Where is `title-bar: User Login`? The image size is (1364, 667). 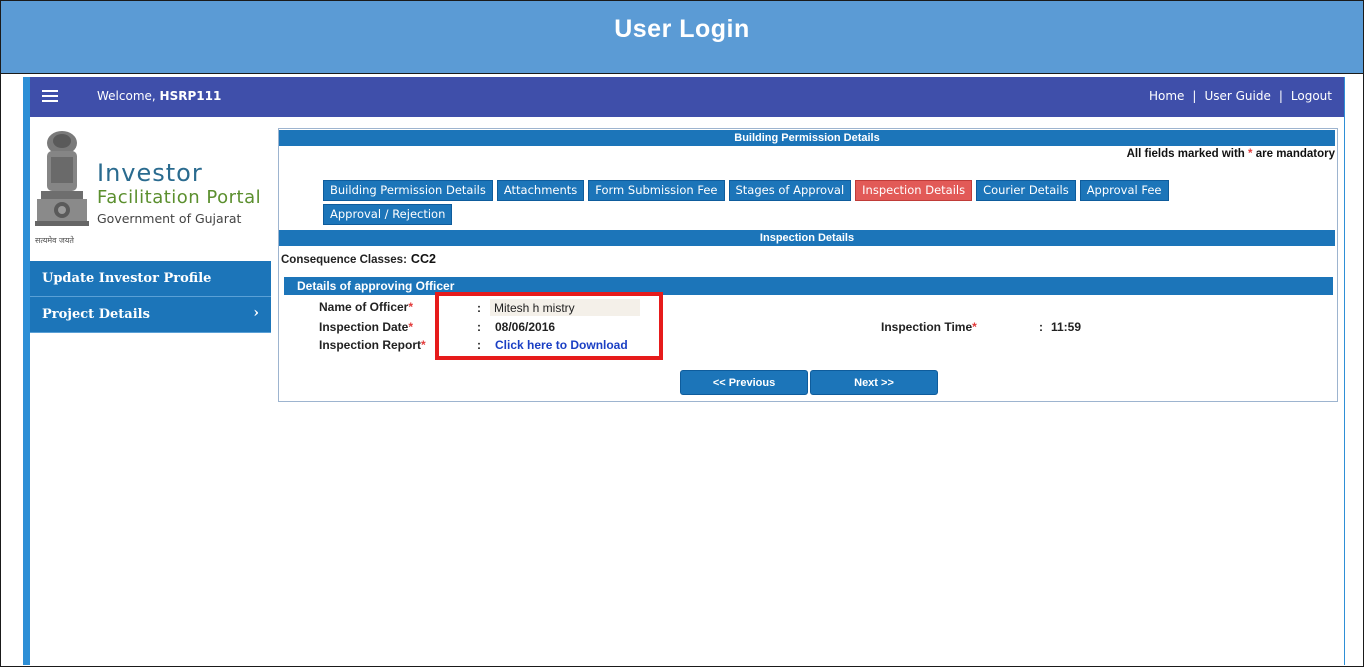
title-bar: User Login is located at coordinates (682, 37).